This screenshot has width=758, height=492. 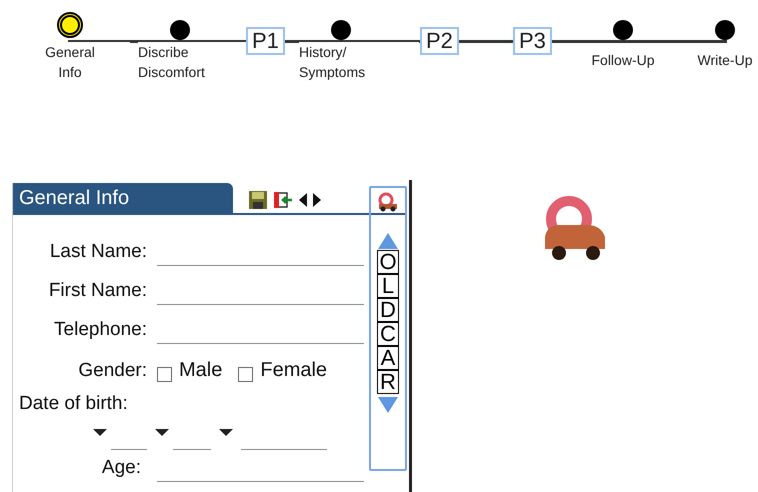 I want to click on scroll-down-icon, so click(x=388, y=405).